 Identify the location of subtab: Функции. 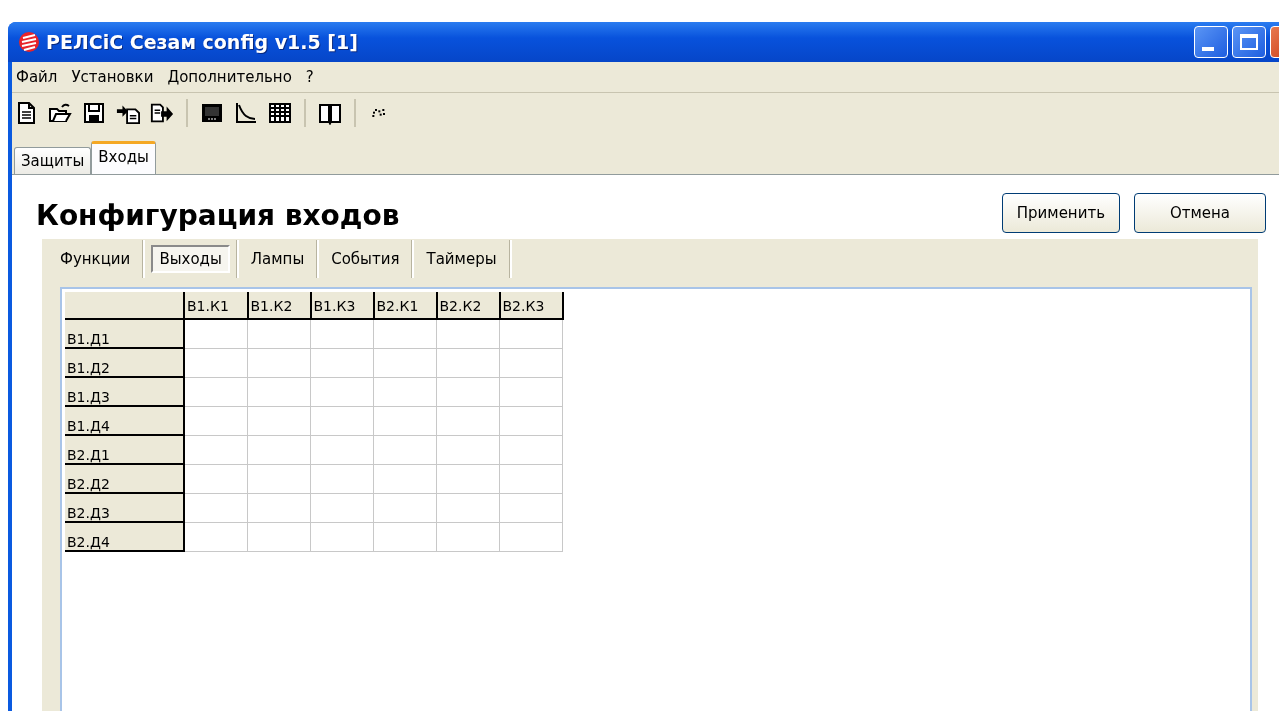
(95, 259).